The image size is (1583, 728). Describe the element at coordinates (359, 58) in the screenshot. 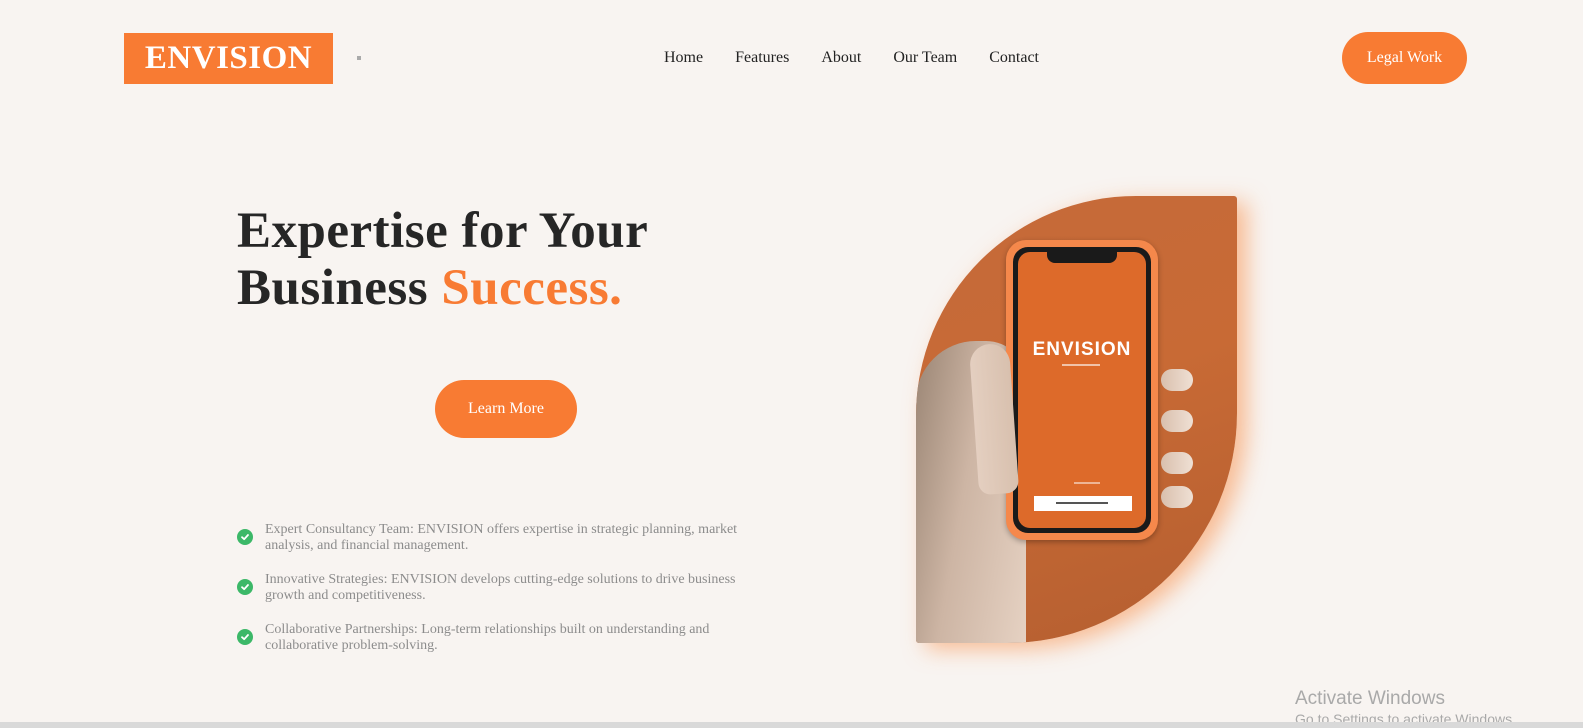

I see `divider-dot` at that location.